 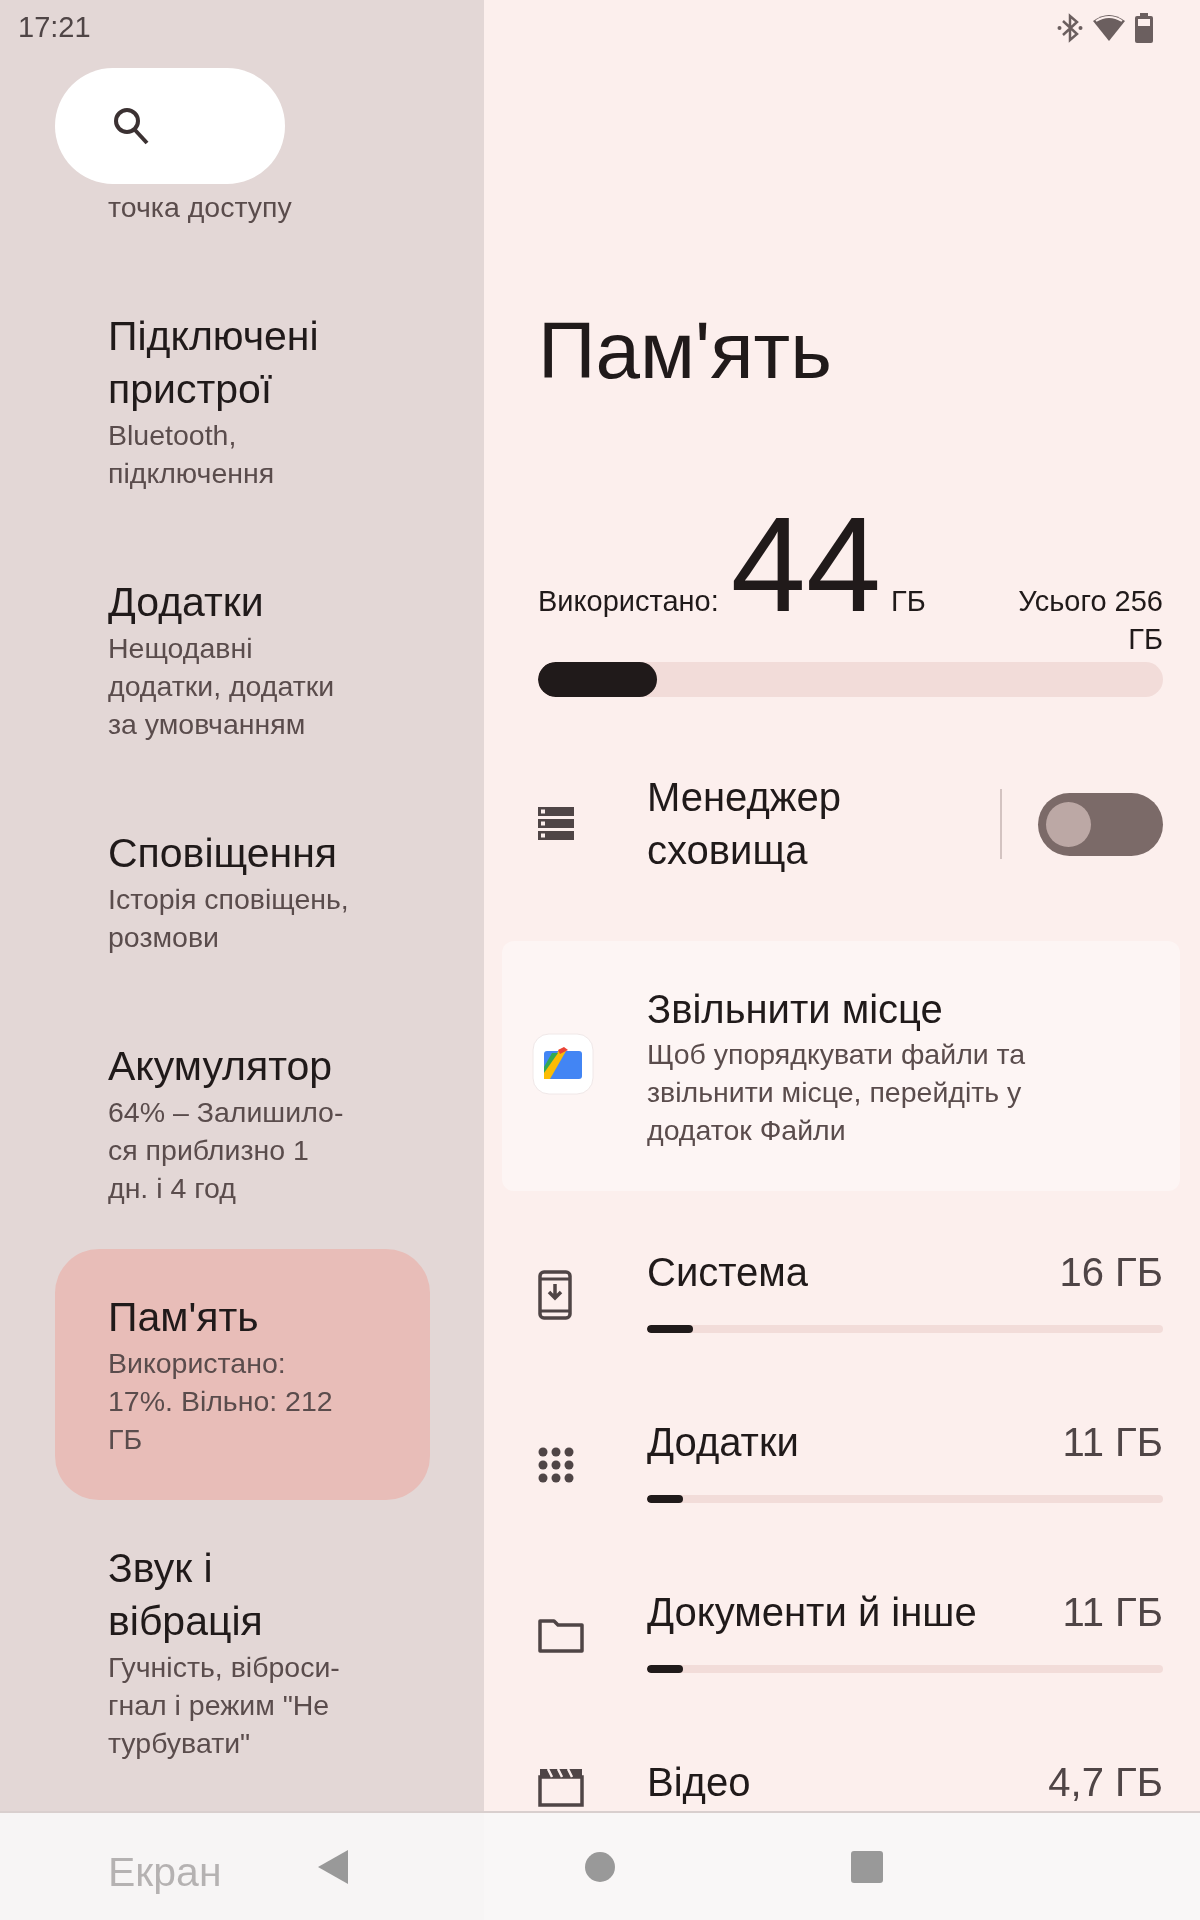 What do you see at coordinates (222, 686) in the screenshot?
I see `sidebar-item-subtitle: Нещодавні додатки, додатки за умовчанням` at bounding box center [222, 686].